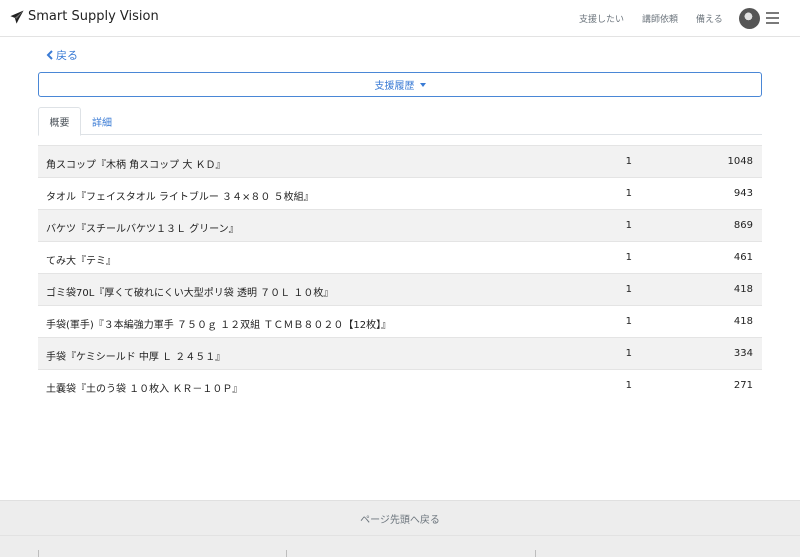  I want to click on item-name: 土嚢袋『土のう袋 １０枚入 ＫＲ－１０Ｐ』, so click(144, 389).